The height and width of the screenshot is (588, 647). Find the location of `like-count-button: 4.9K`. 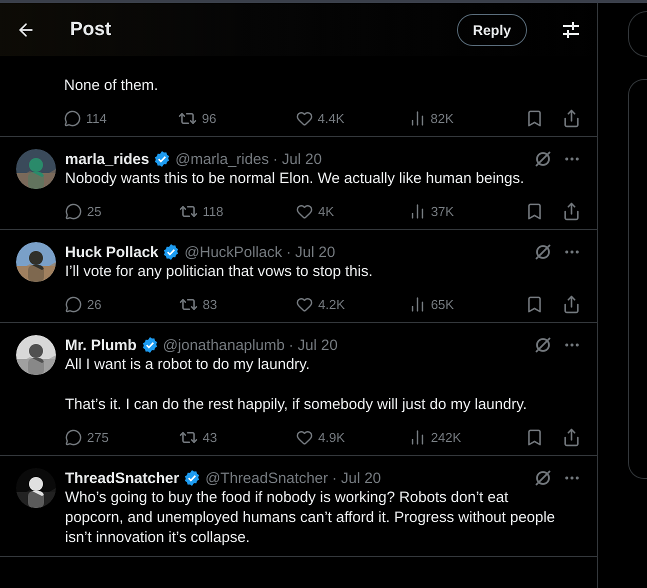

like-count-button: 4.9K is located at coordinates (352, 437).